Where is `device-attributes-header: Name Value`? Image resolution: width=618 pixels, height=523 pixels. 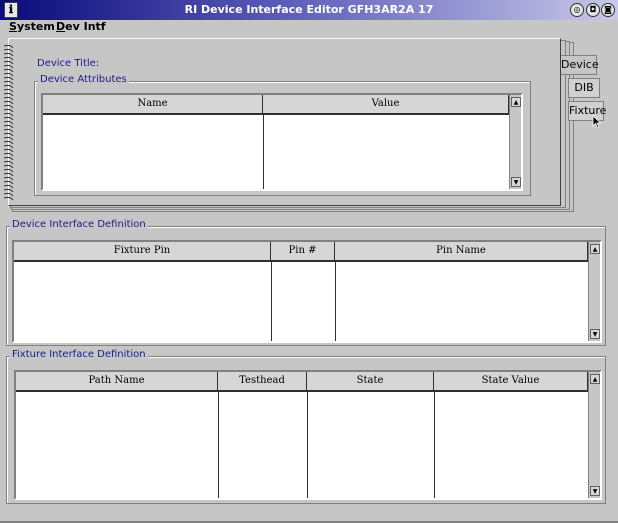
device-attributes-header: Name Value is located at coordinates (276, 105).